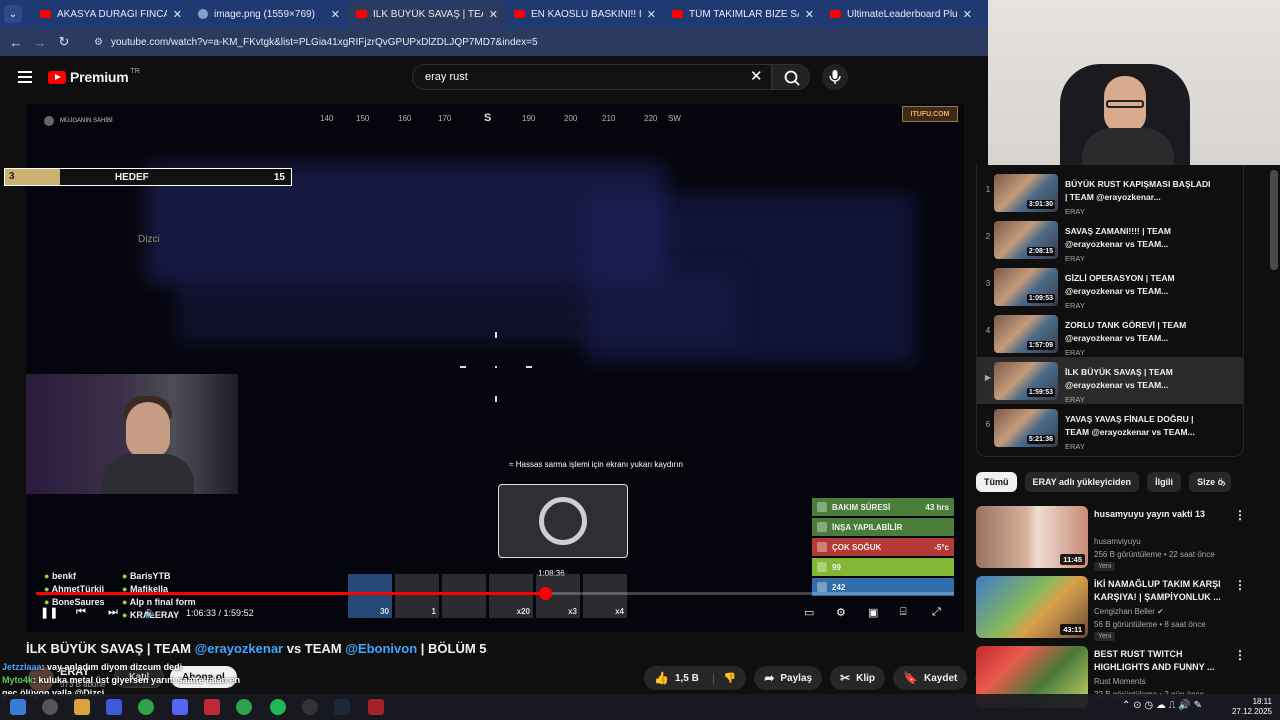 Image resolution: width=1280 pixels, height=720 pixels. I want to click on back-arrow-icon: ←, so click(16, 42).